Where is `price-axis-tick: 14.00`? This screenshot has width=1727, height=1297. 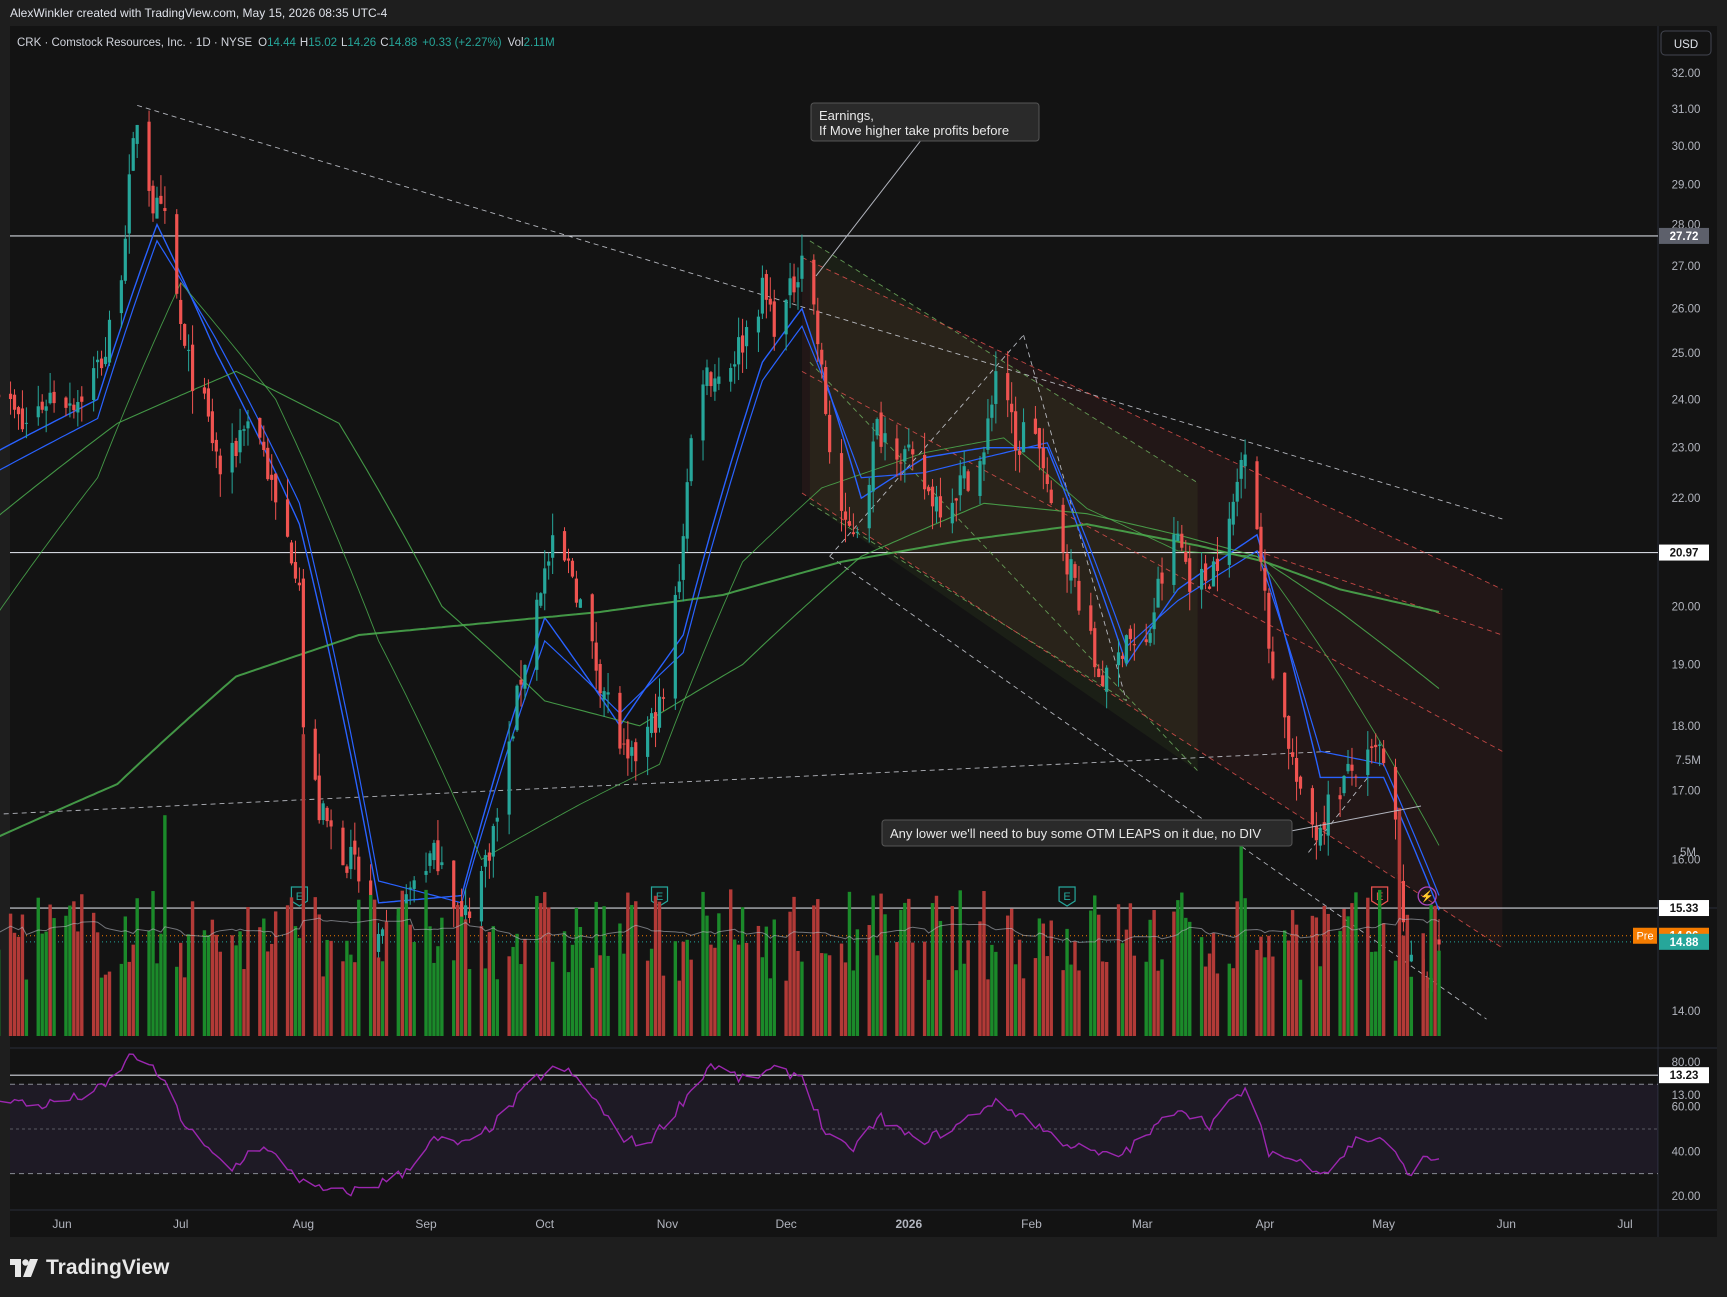 price-axis-tick: 14.00 is located at coordinates (1686, 1012).